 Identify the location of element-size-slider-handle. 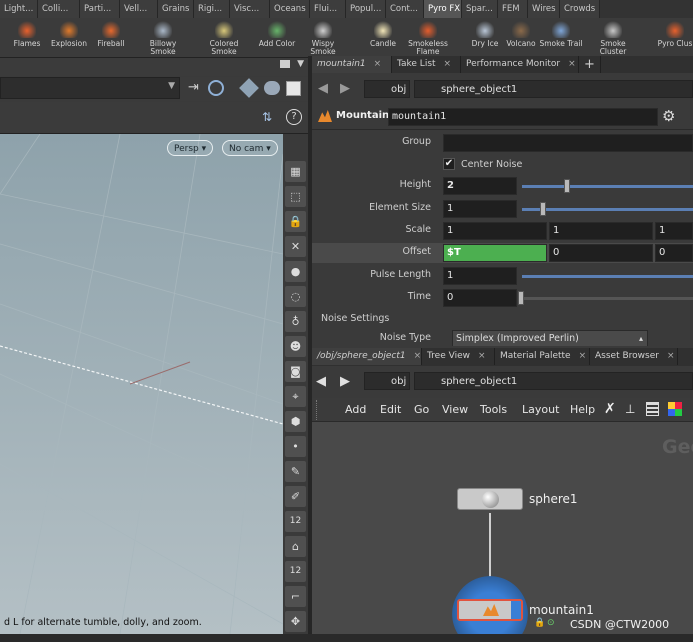
(543, 209).